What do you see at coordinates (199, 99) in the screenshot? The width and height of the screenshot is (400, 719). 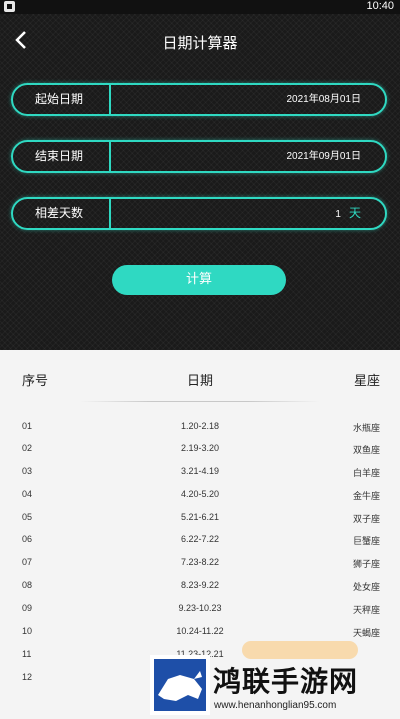 I see `start-date-field: 起始日期 2021年08月01日` at bounding box center [199, 99].